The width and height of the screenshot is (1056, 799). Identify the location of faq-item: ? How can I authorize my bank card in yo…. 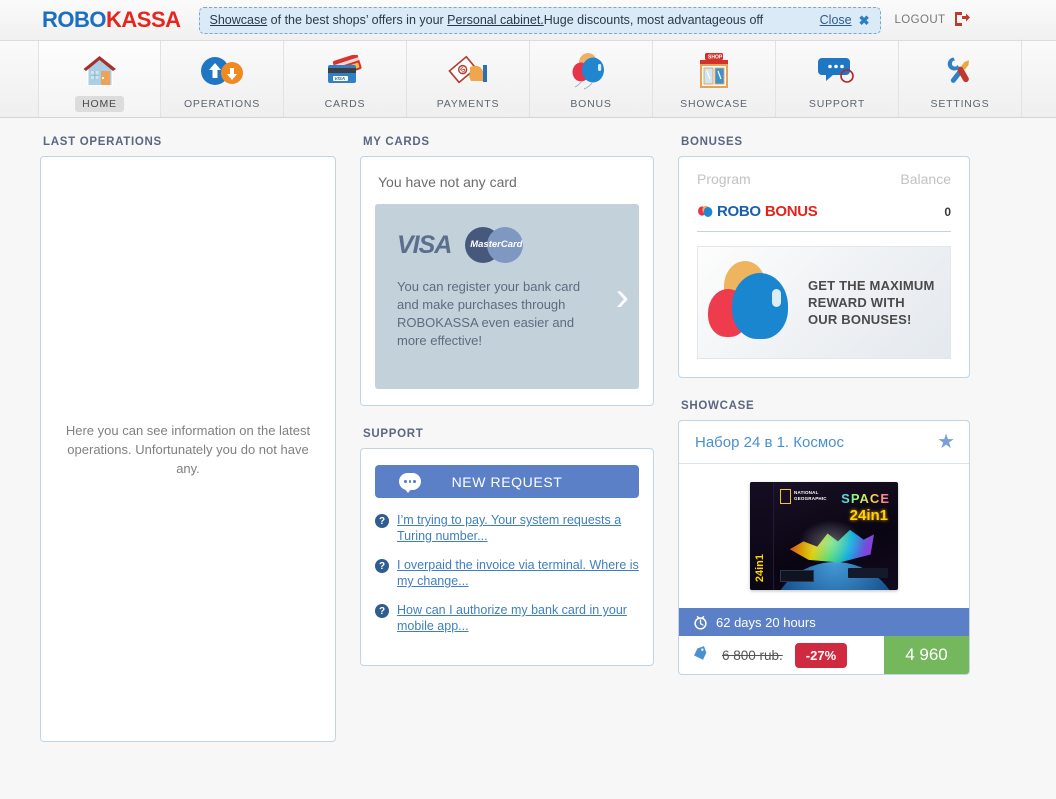
(507, 618).